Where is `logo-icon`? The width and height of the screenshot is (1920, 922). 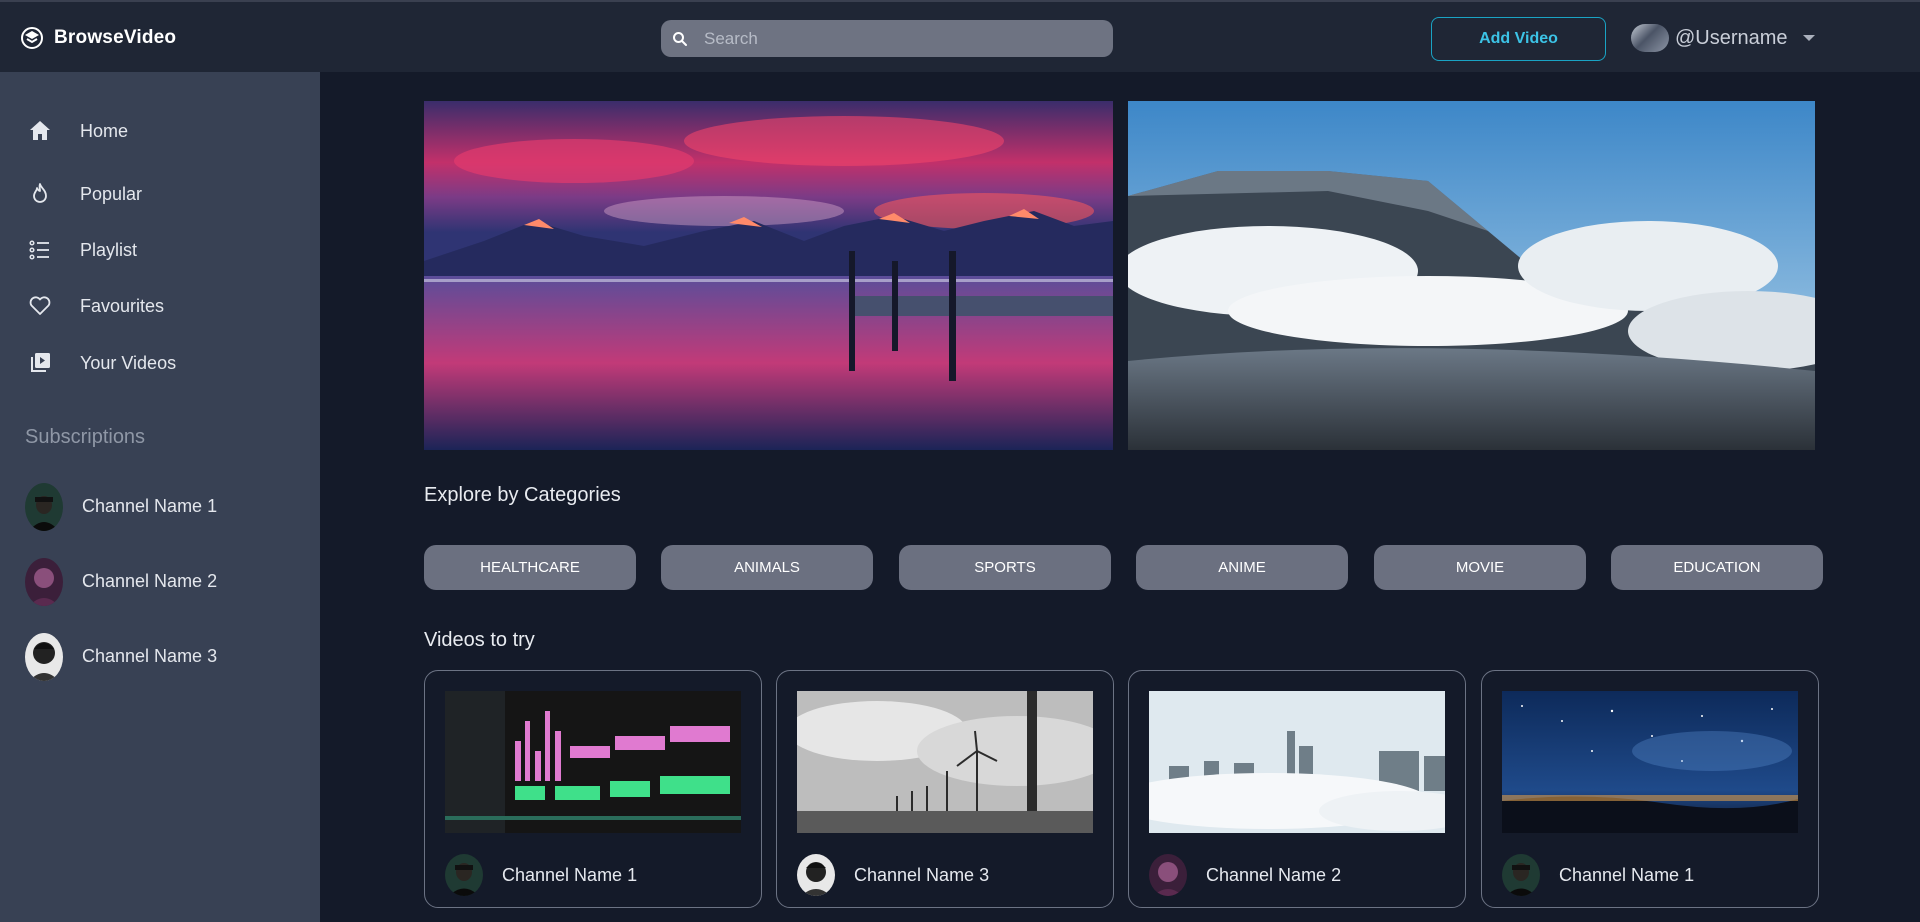
logo-icon is located at coordinates (32, 38).